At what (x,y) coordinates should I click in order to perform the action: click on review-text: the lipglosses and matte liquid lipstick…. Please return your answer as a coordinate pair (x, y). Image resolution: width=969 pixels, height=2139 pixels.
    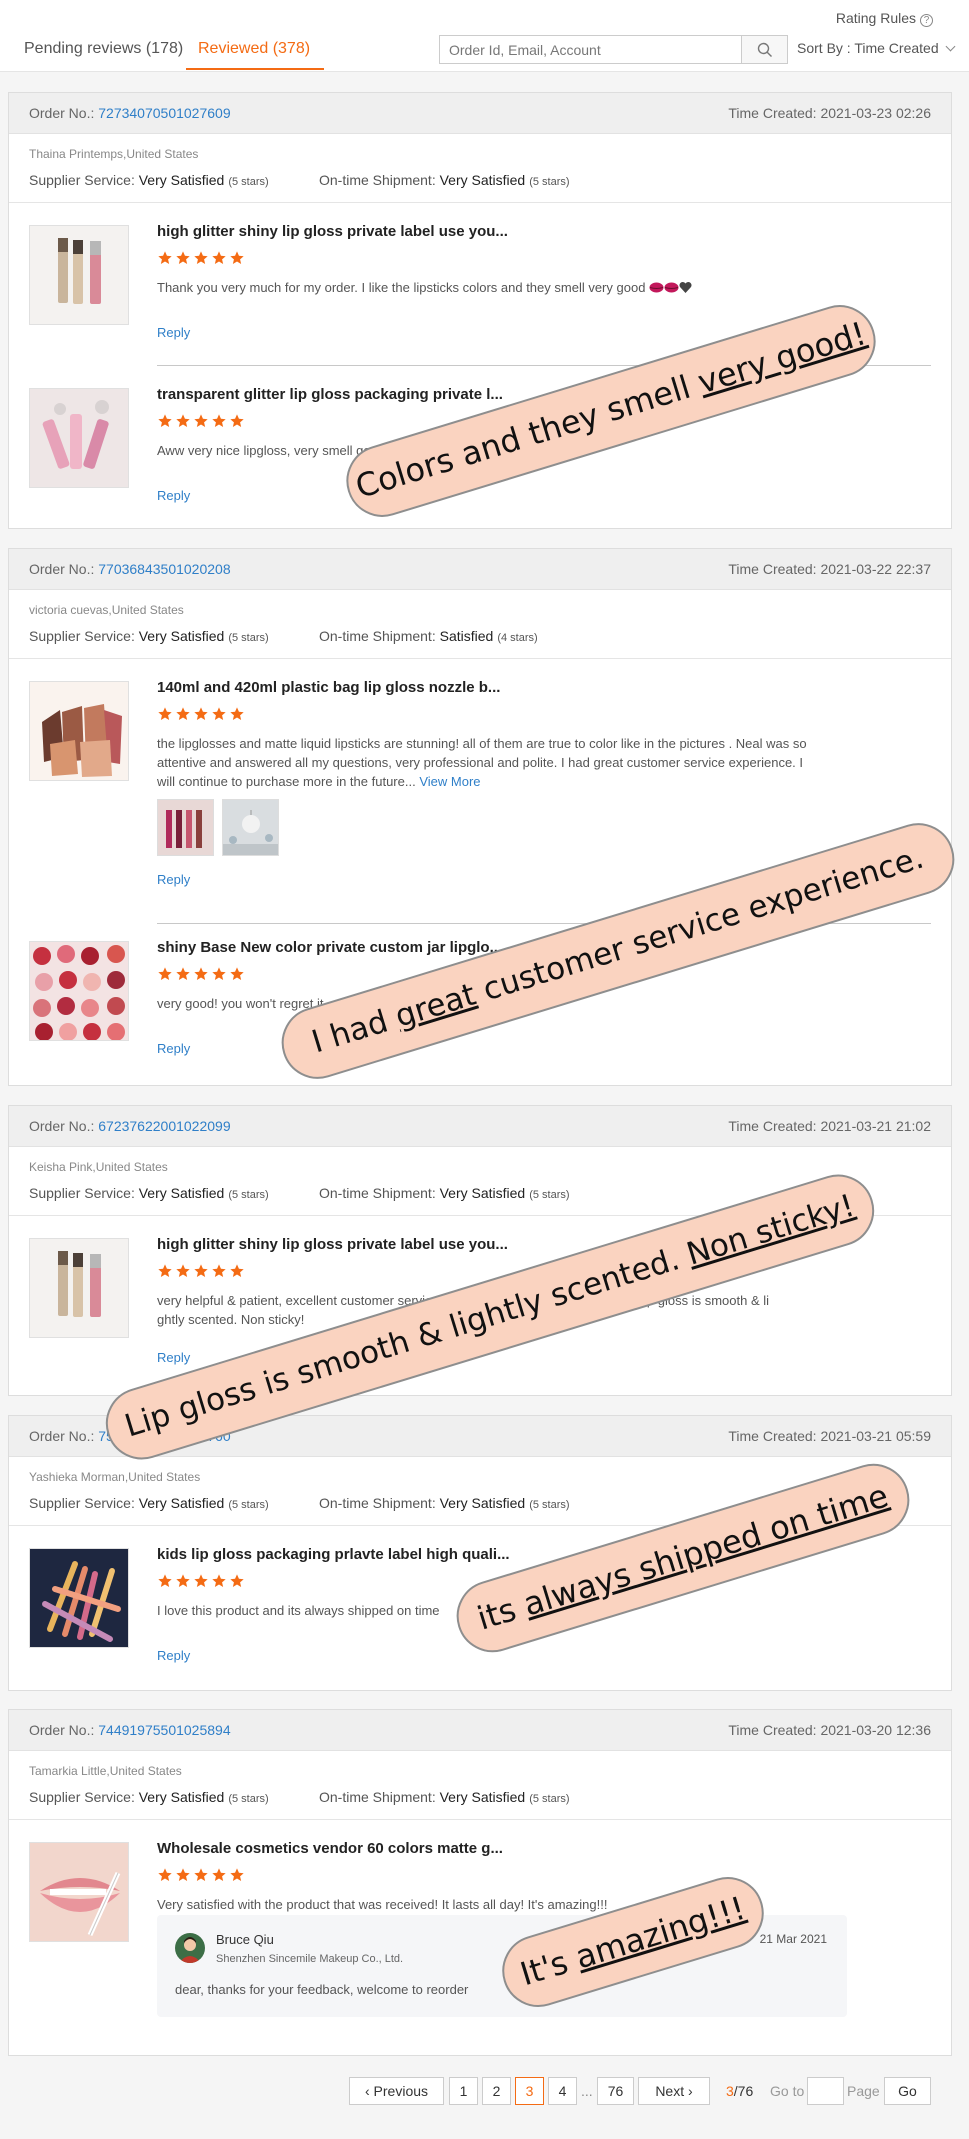
    Looking at the image, I should click on (487, 762).